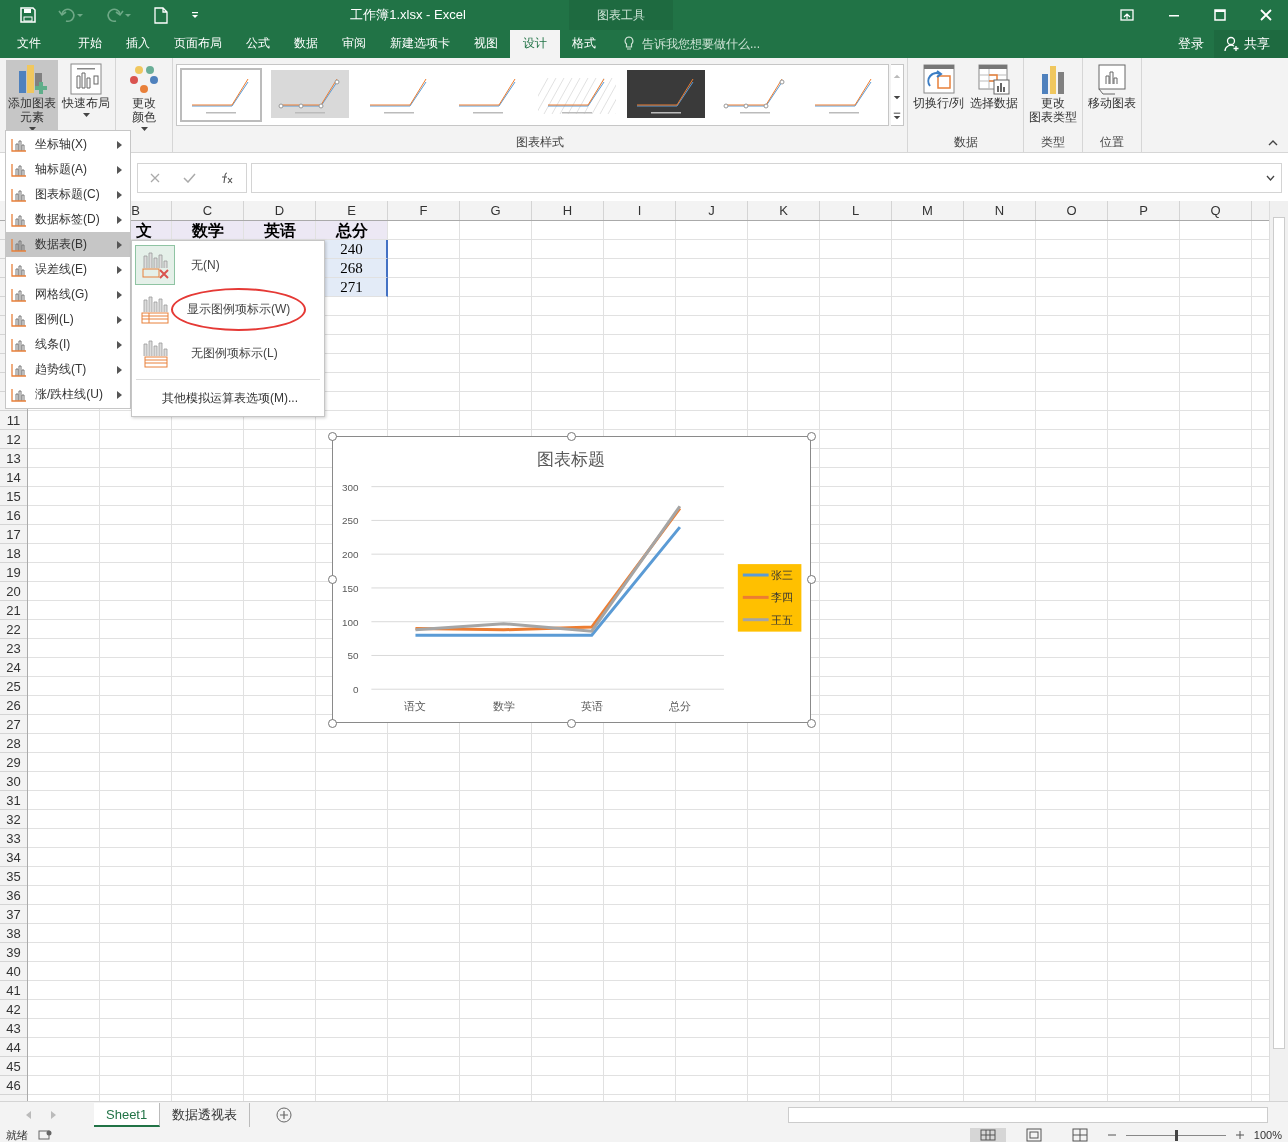  I want to click on axis-tick-label: 250, so click(350, 521).